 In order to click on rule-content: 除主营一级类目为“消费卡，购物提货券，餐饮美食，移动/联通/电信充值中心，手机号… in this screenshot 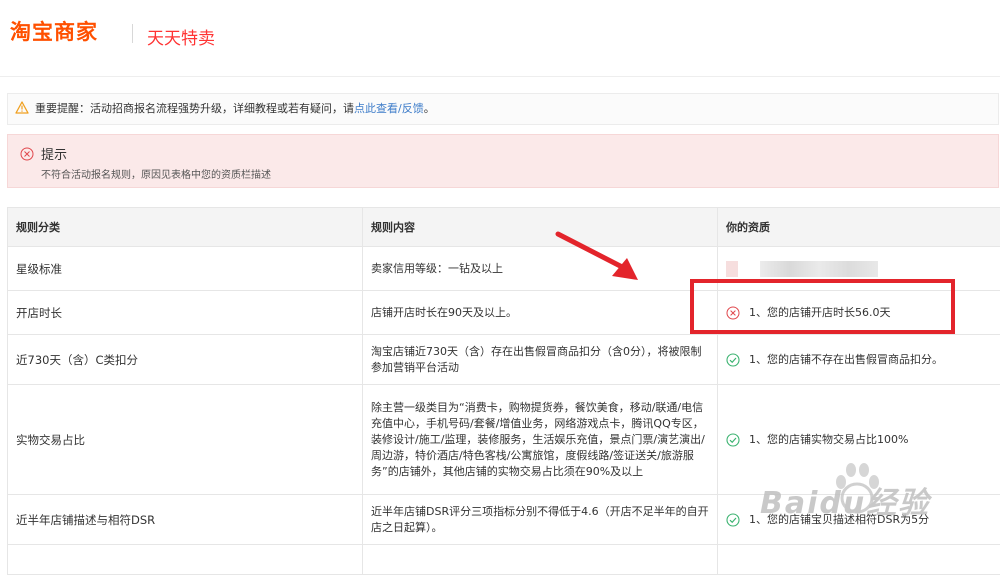, I will do `click(540, 440)`.